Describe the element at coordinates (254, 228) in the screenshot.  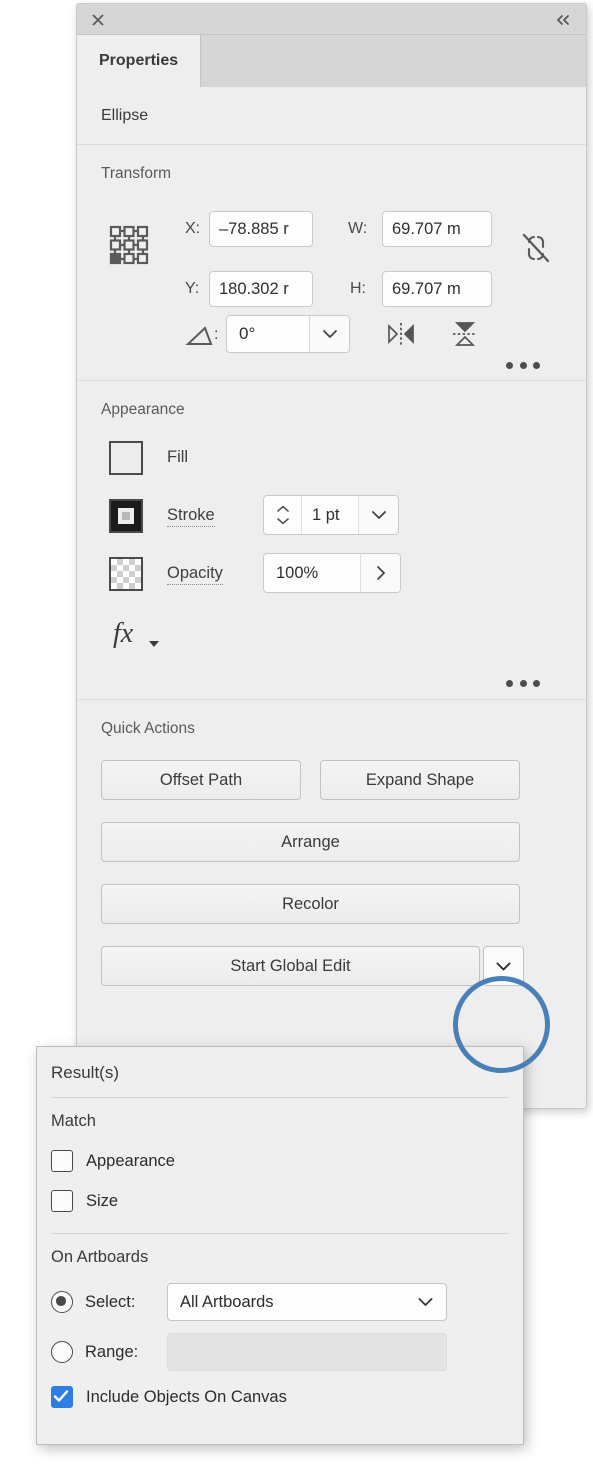
I see `x-value: –78.885 r` at that location.